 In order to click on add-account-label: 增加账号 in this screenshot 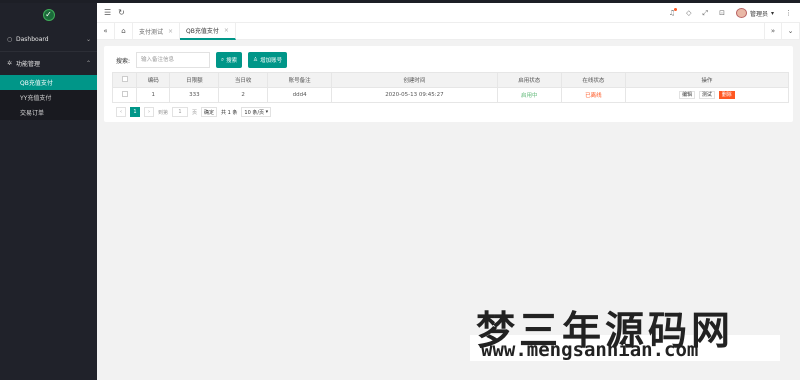, I will do `click(271, 61)`.